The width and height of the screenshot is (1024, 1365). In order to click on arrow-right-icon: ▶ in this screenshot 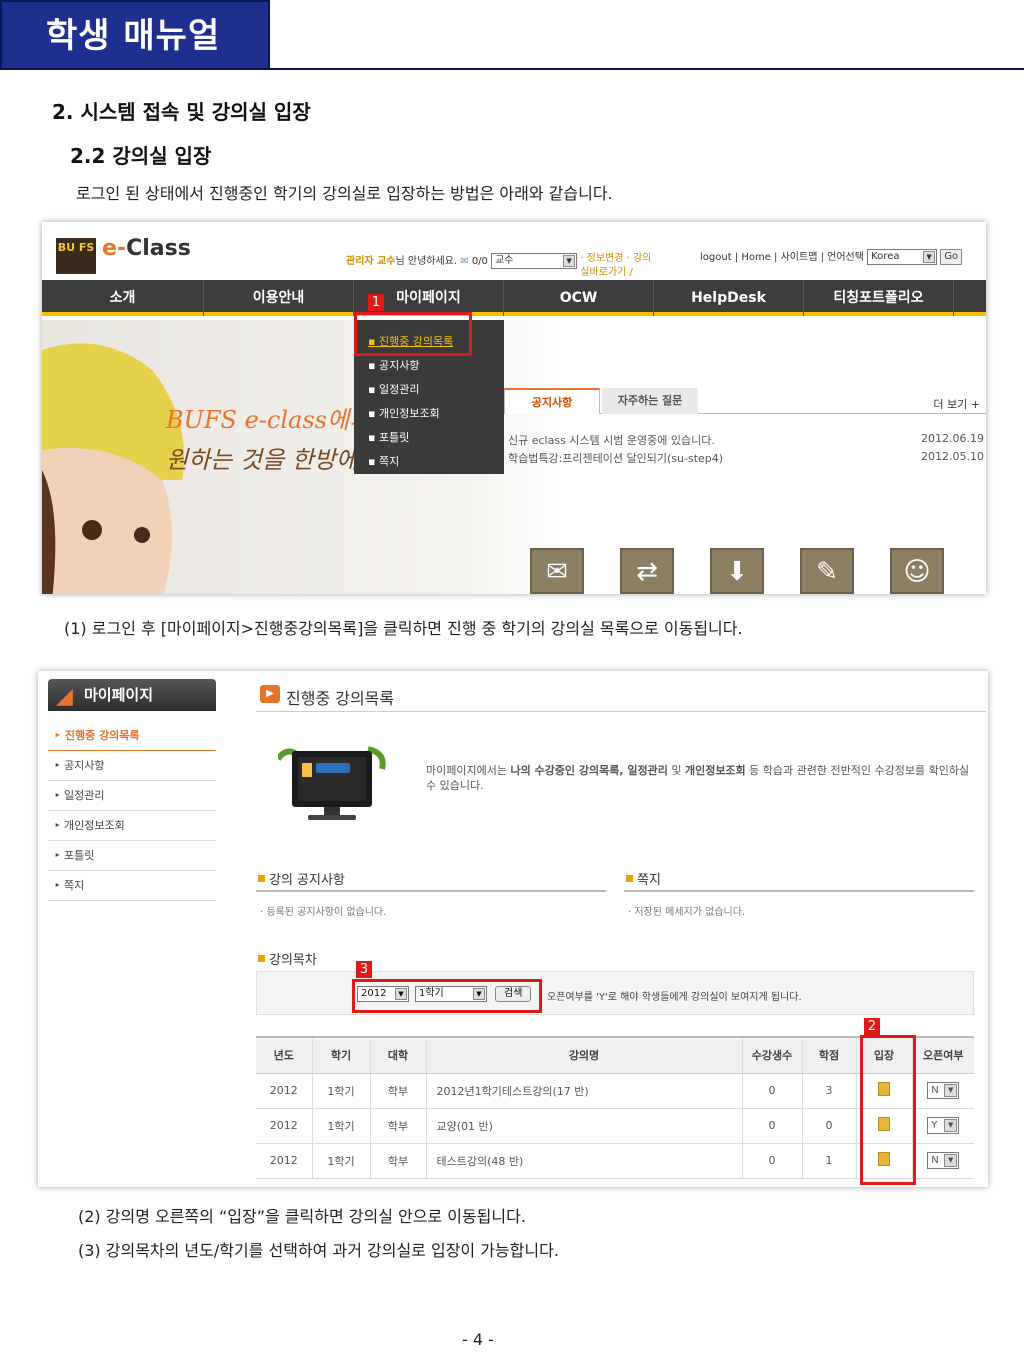, I will do `click(270, 694)`.